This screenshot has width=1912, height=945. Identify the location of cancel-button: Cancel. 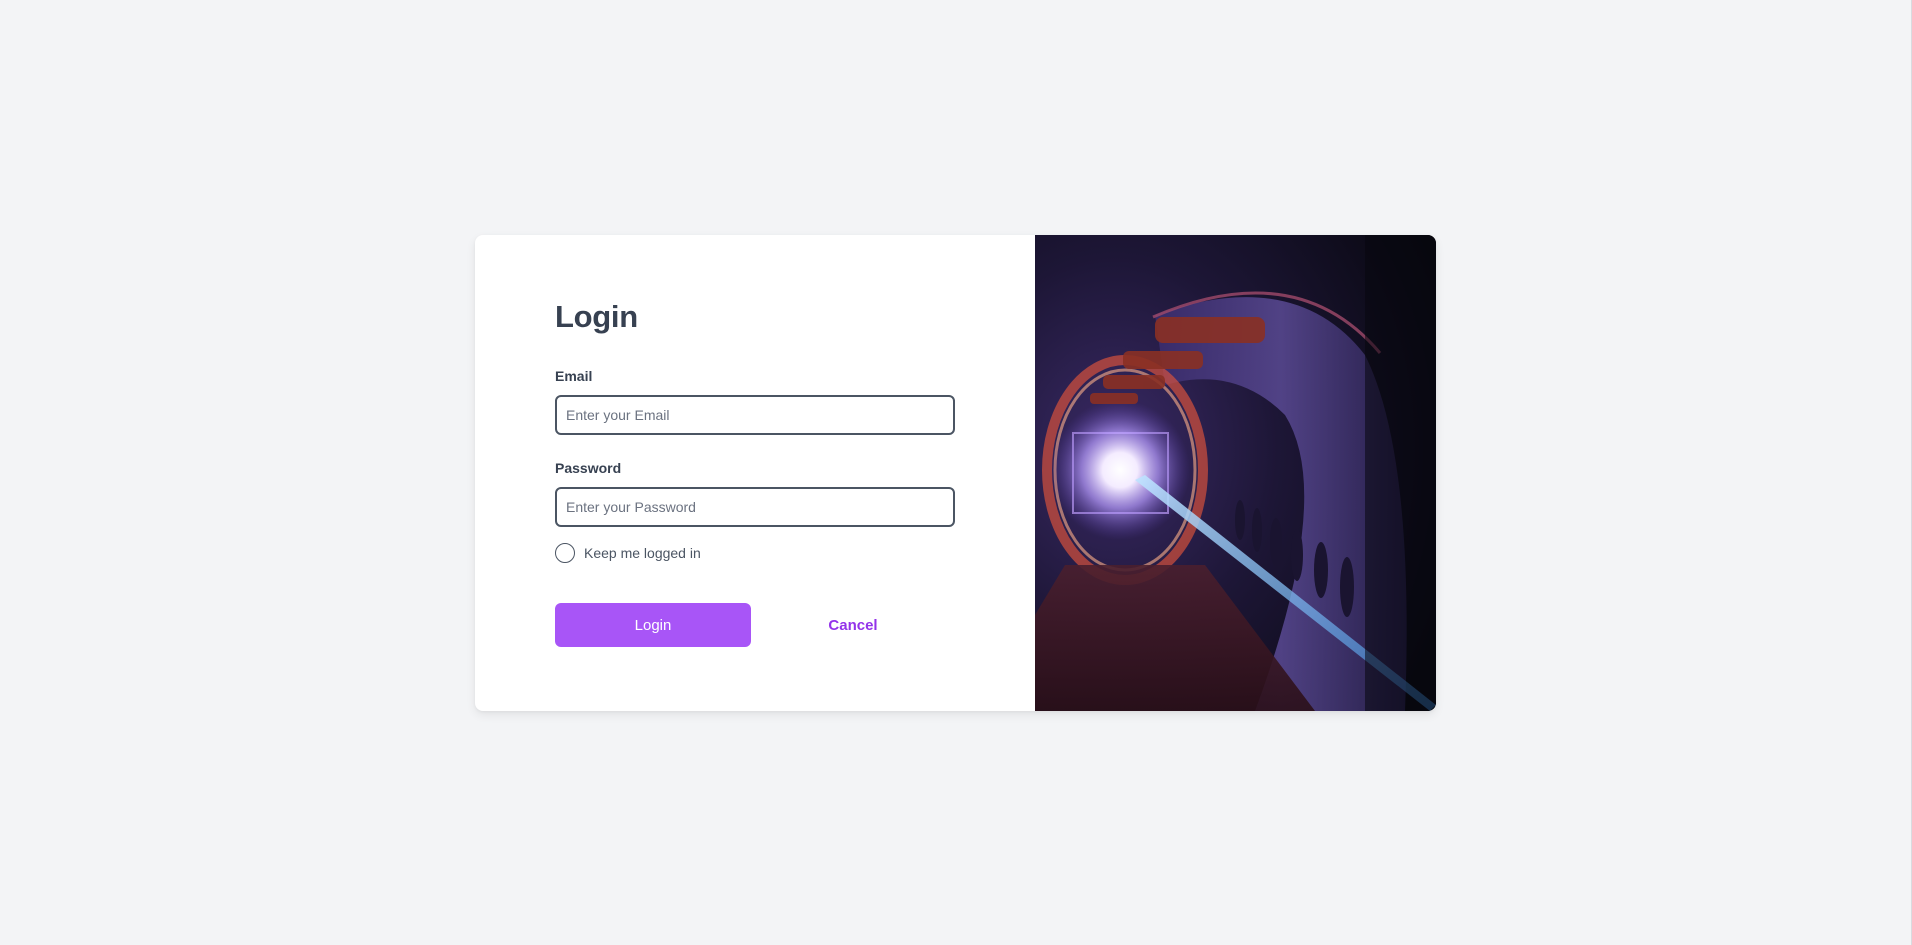
(853, 625).